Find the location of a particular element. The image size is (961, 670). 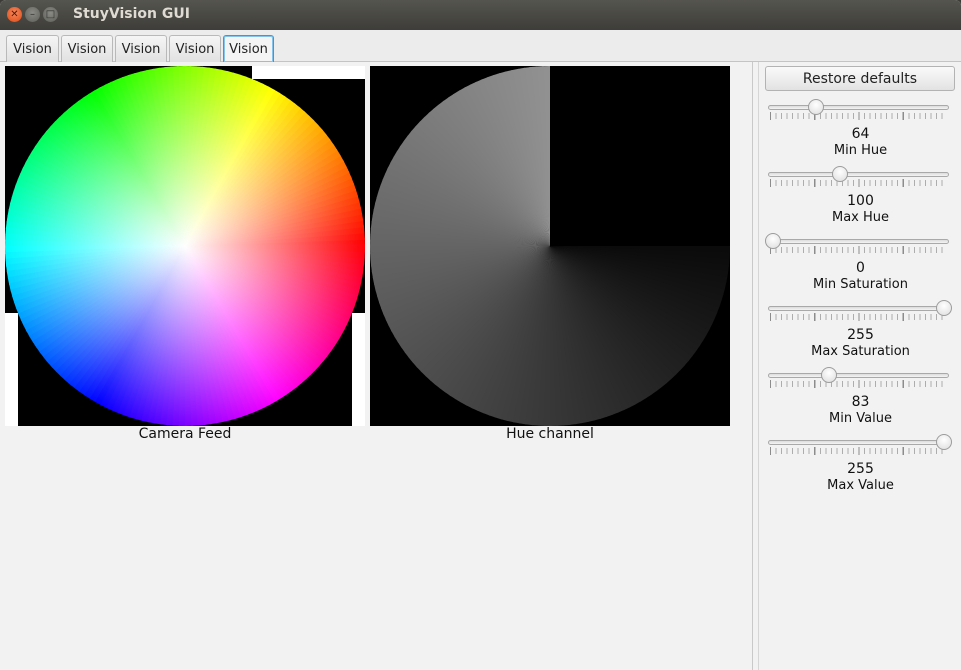

camera-feed-caption: Camera Feed is located at coordinates (185, 434).